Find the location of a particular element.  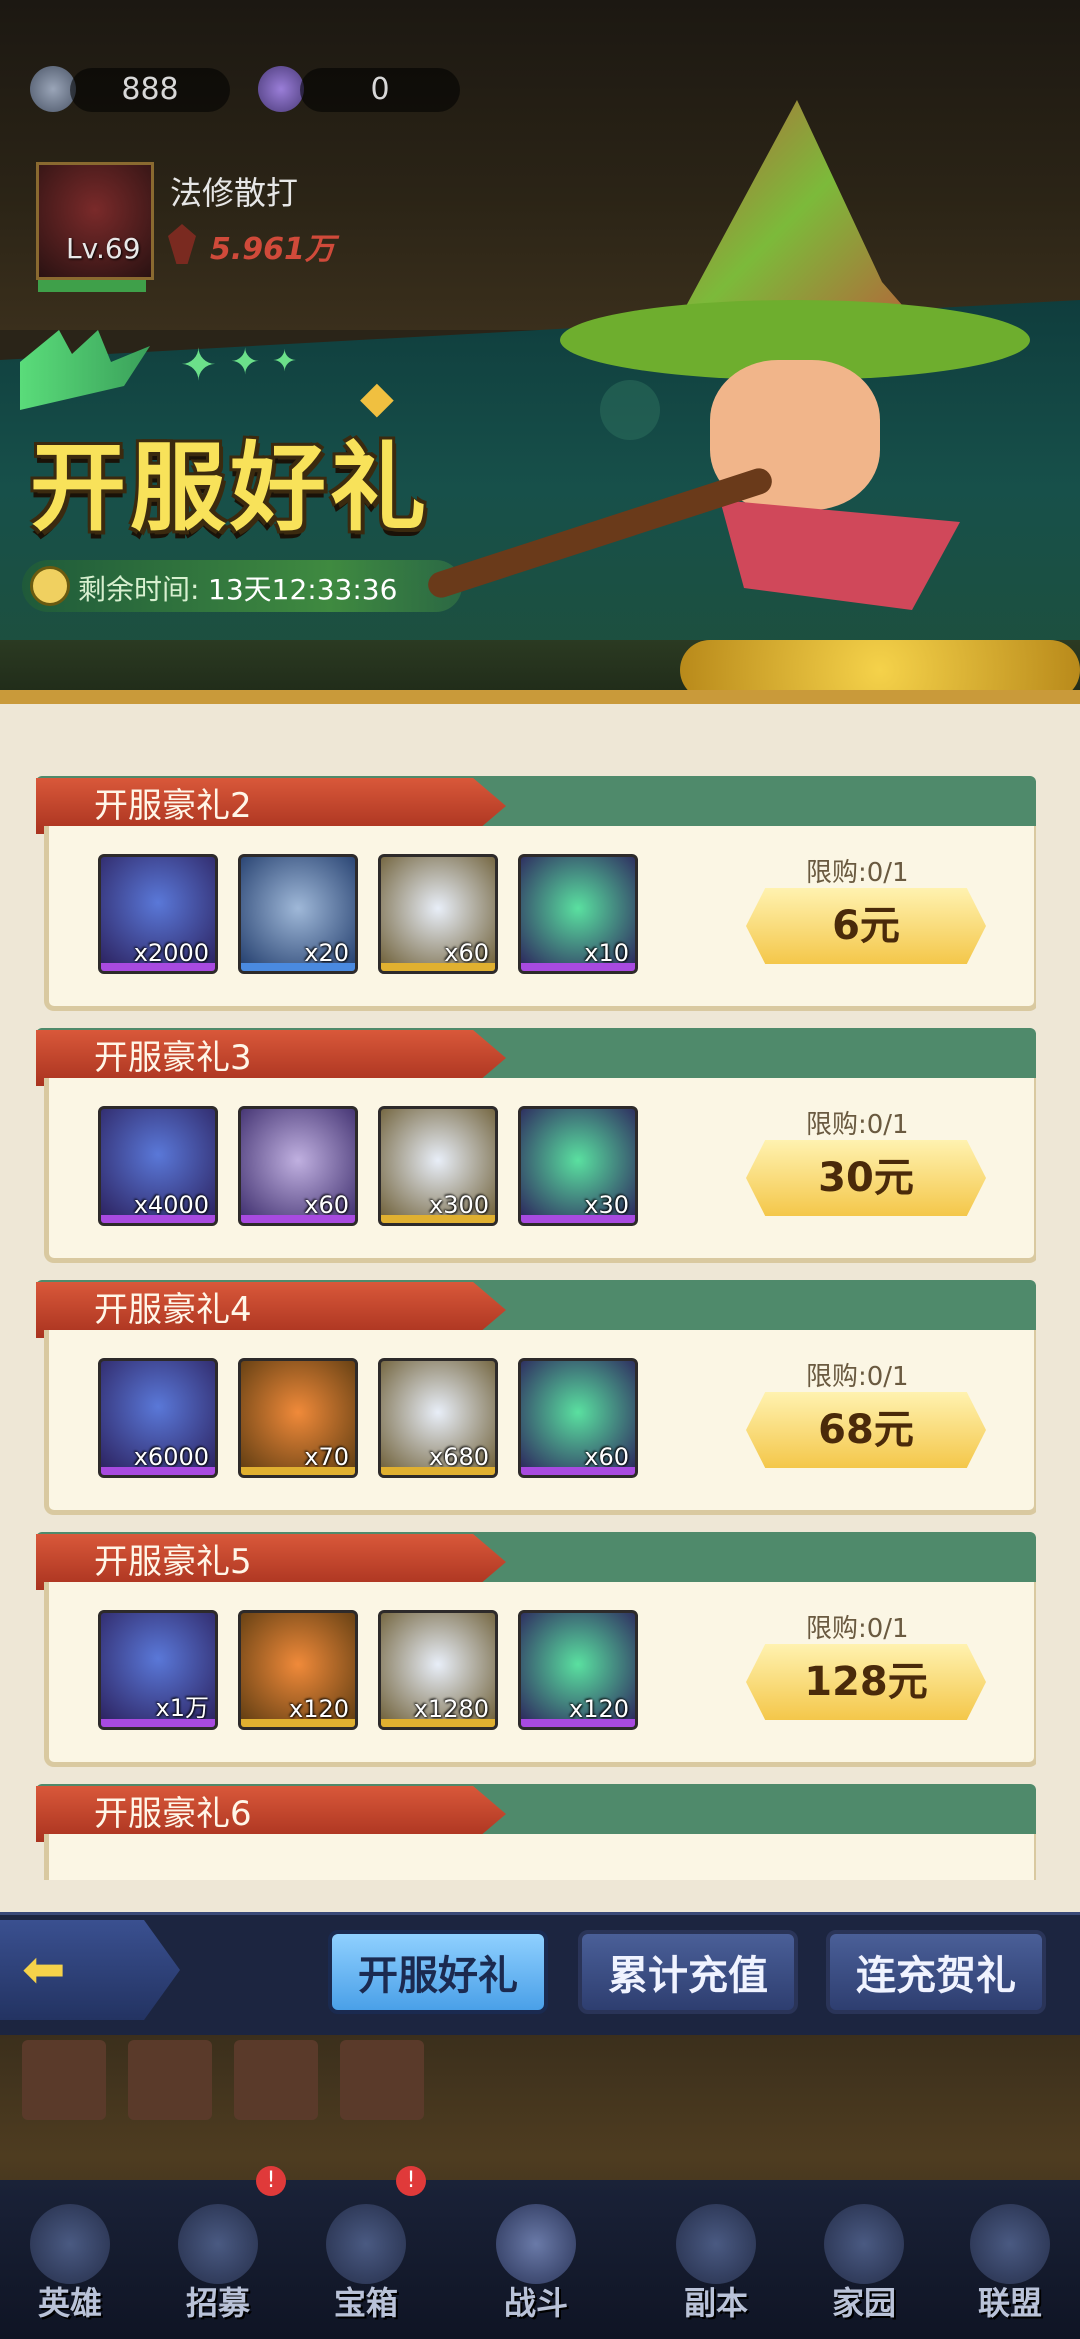

back-button: ⬅ is located at coordinates (90, 1970).